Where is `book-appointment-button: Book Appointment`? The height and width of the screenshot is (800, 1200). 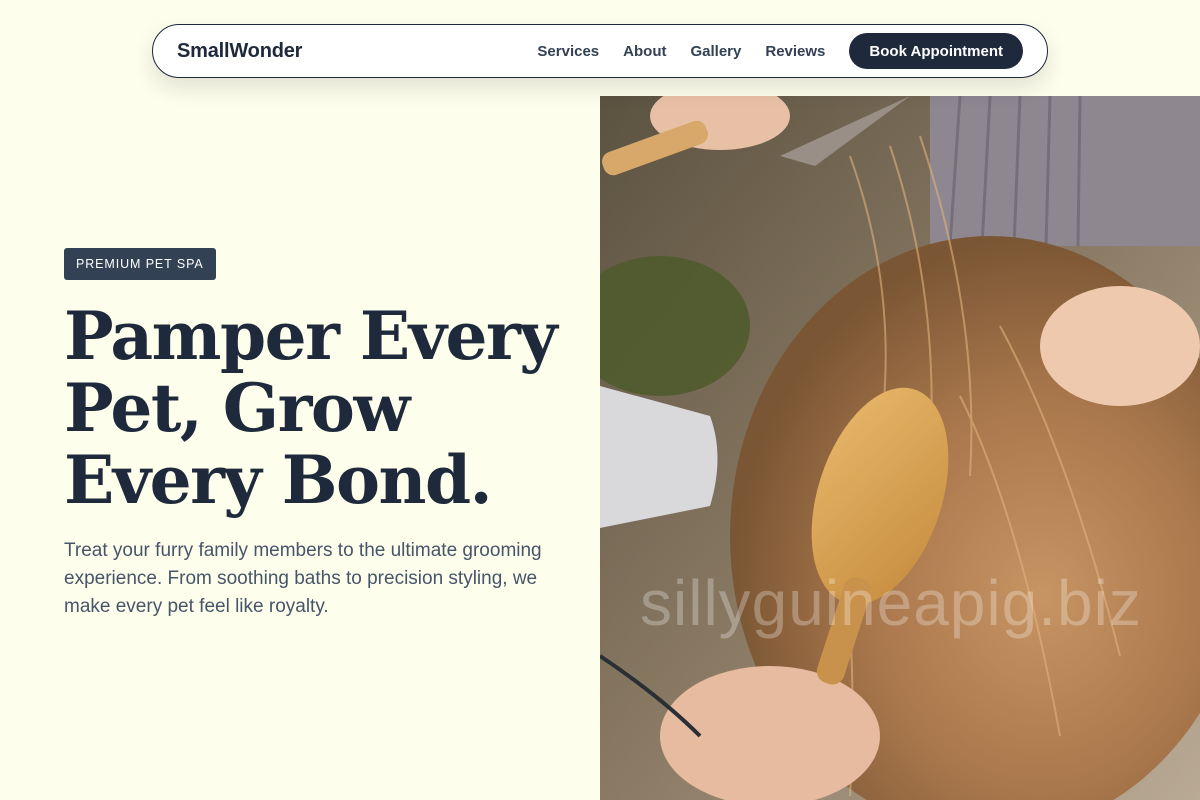 book-appointment-button: Book Appointment is located at coordinates (936, 51).